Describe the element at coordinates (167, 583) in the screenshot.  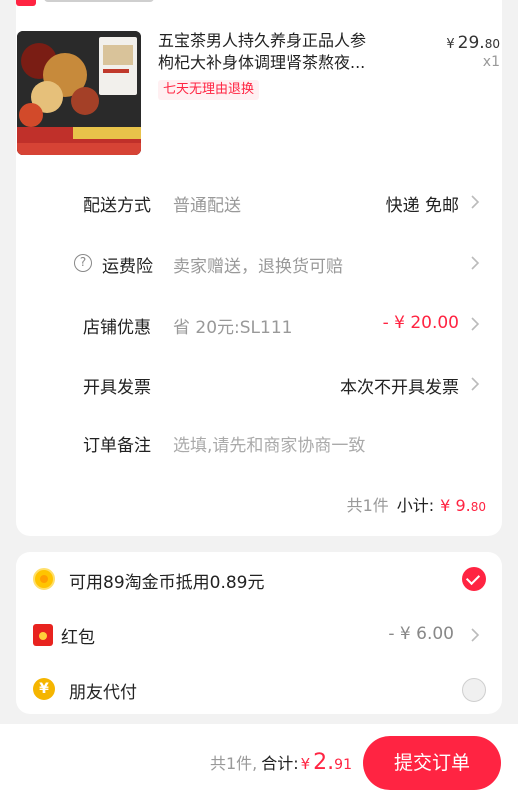
I see `coins-text: 可用89淘金币抵用0.89元` at that location.